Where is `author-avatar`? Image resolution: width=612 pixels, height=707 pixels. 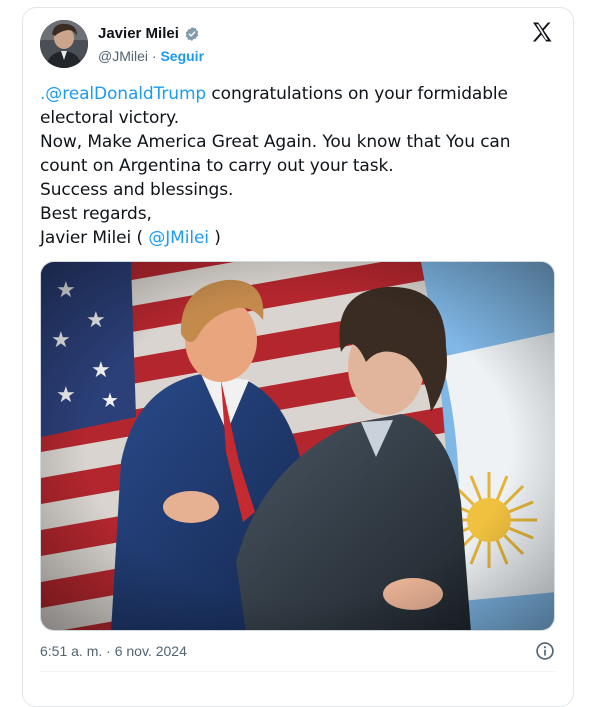
author-avatar is located at coordinates (64, 44).